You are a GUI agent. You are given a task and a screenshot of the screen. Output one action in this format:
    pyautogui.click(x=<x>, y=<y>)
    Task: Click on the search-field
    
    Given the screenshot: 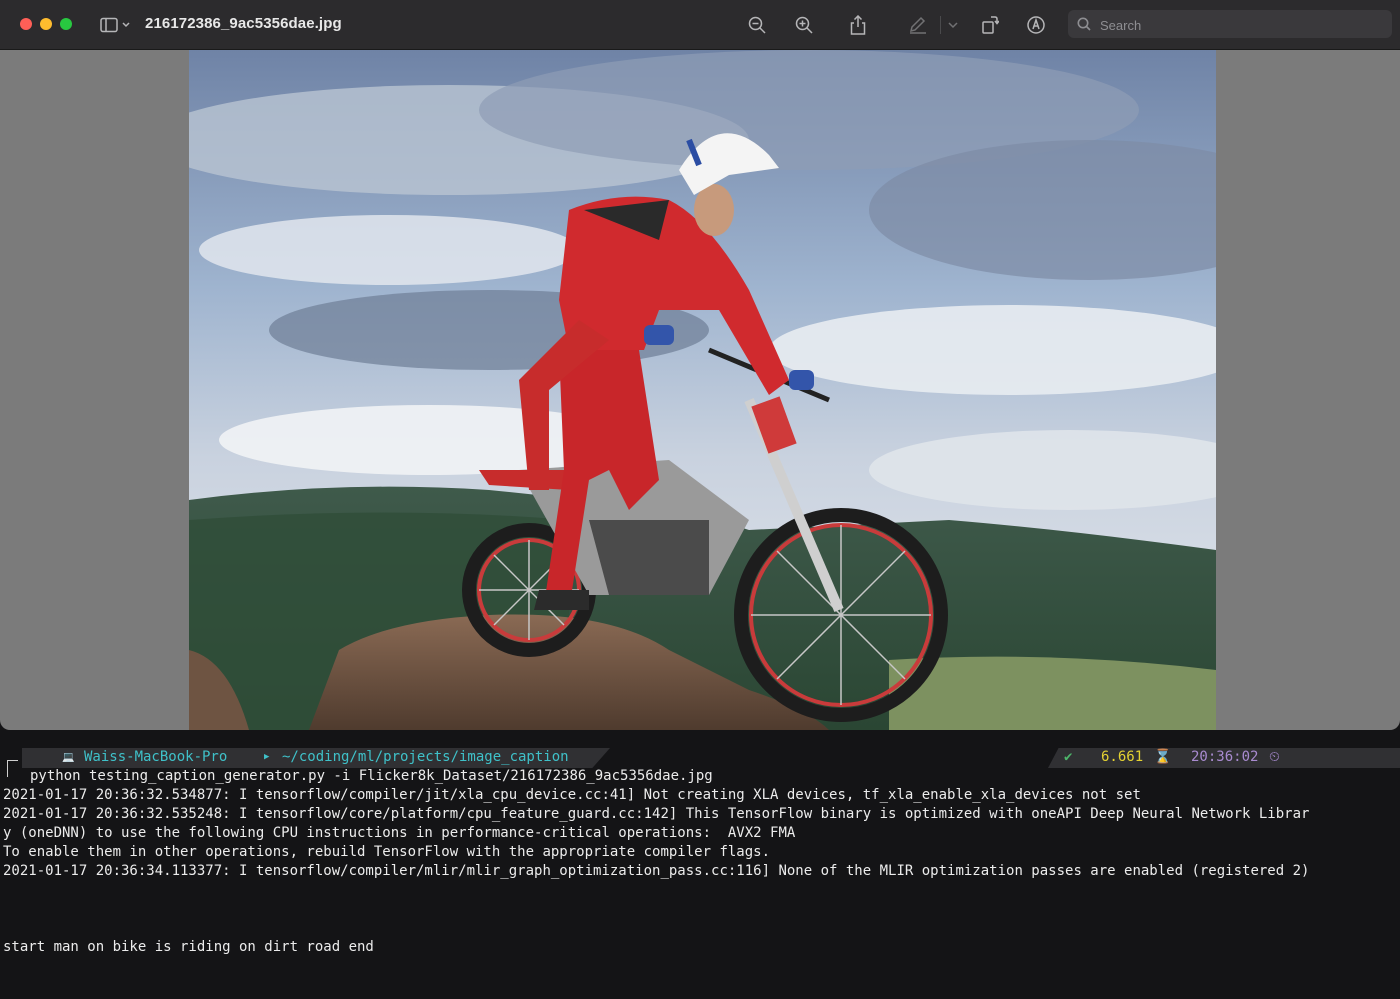 What is the action you would take?
    pyautogui.click(x=1230, y=24)
    